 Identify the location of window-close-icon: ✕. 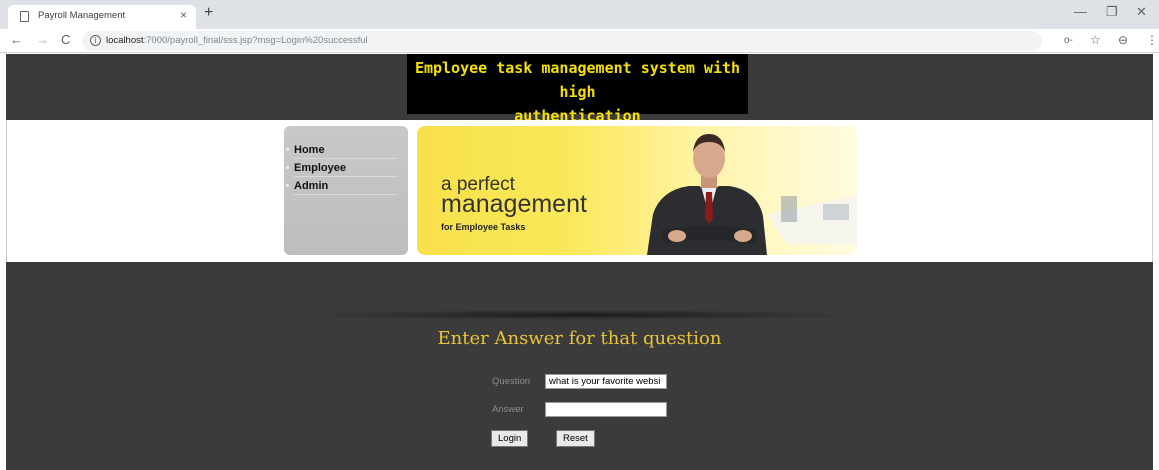
(1141, 12).